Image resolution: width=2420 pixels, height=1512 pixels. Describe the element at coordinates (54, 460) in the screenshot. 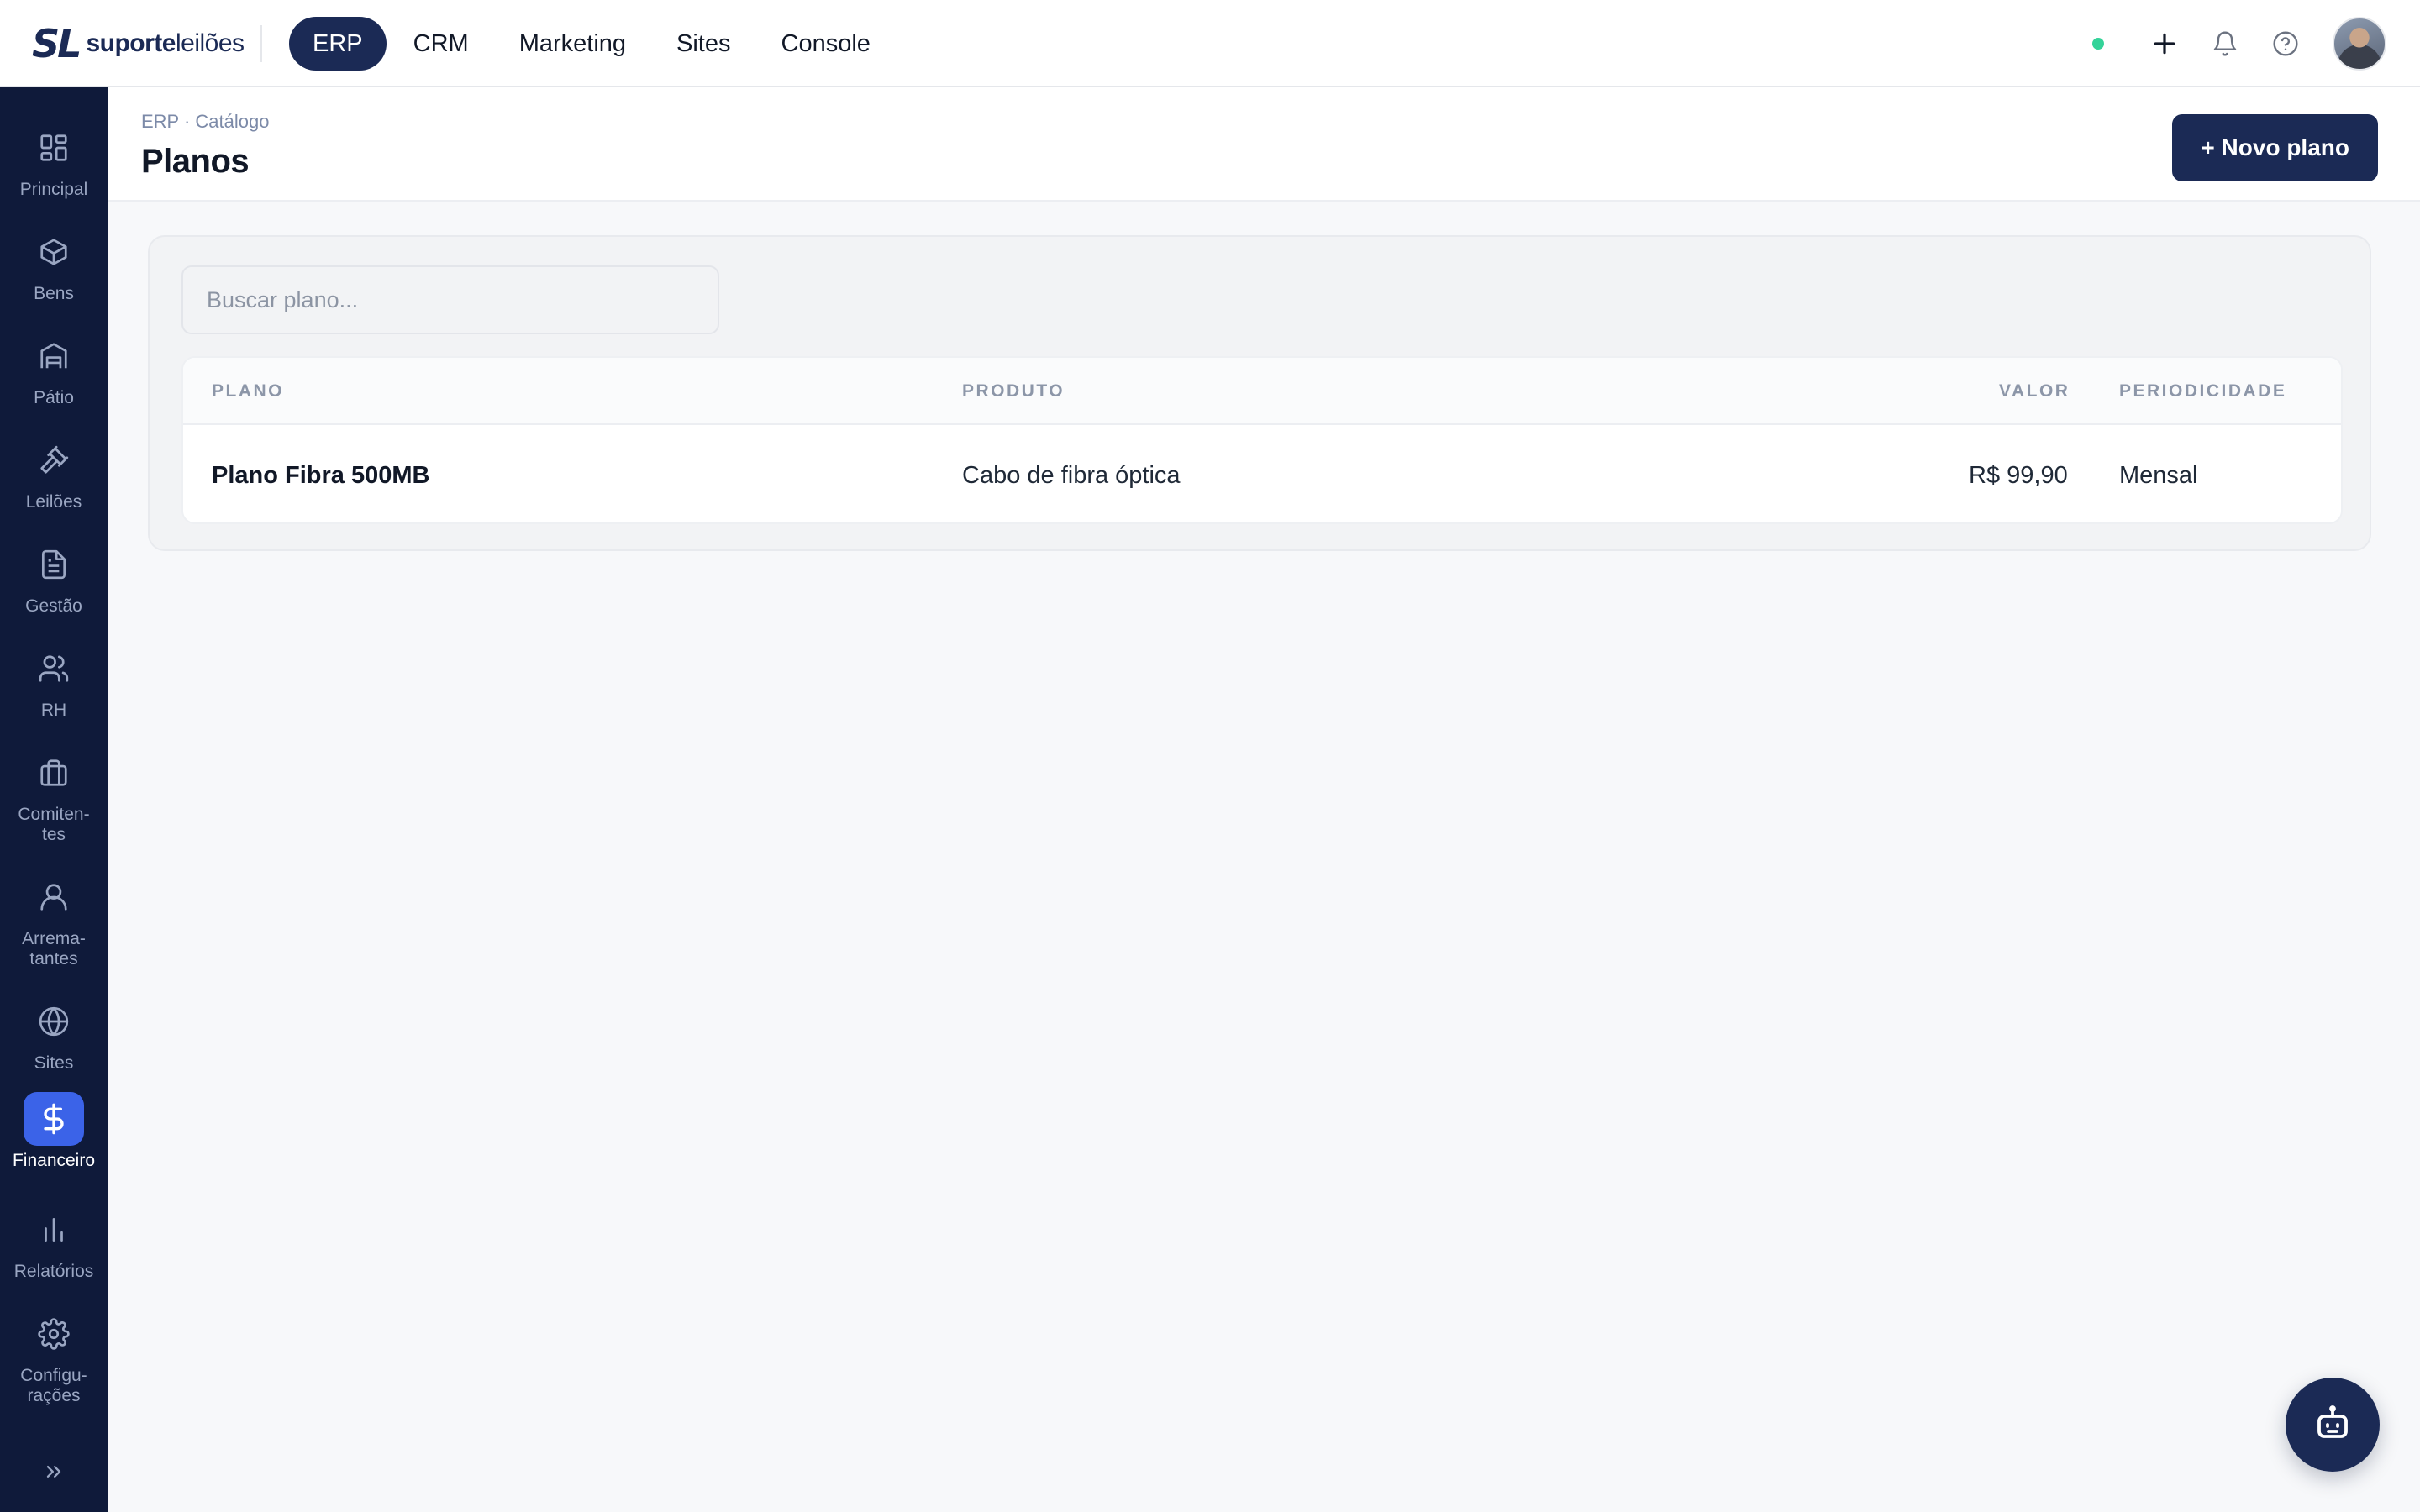

I see `gavel-icon` at that location.